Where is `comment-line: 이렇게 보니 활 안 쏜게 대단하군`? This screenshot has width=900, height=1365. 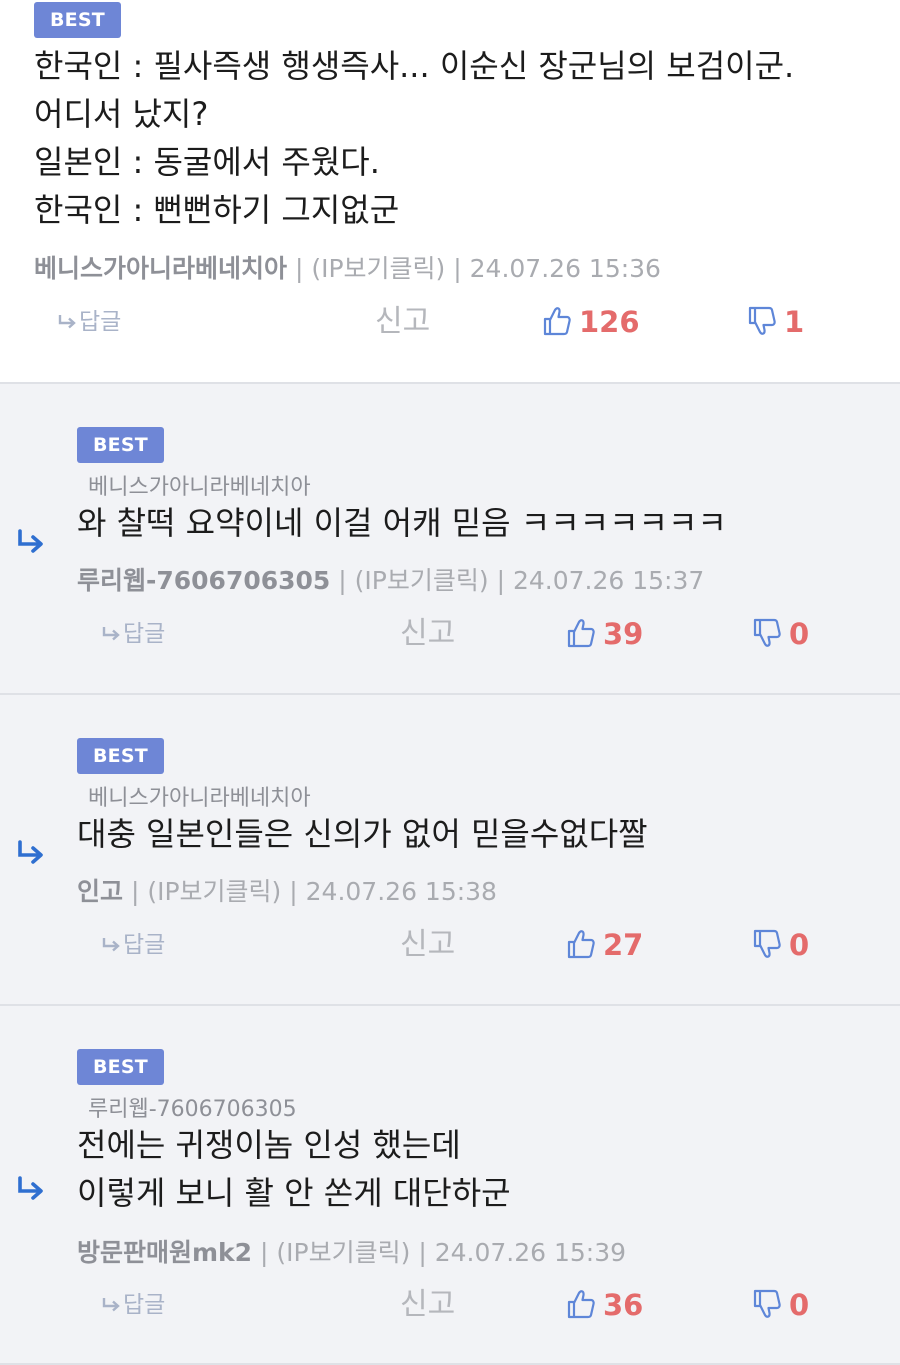 comment-line: 이렇게 보니 활 안 쏜게 대단하군 is located at coordinates (294, 1193).